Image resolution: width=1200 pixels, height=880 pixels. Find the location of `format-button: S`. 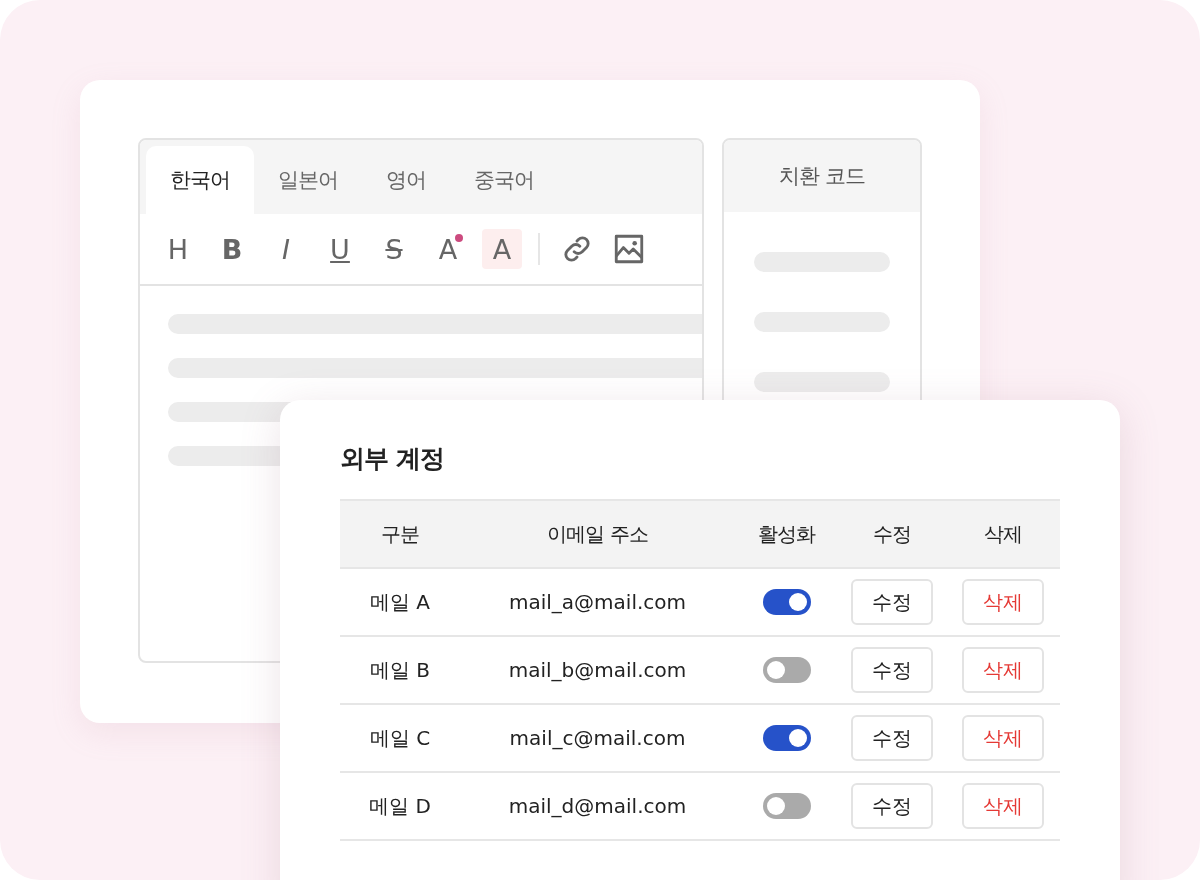

format-button: S is located at coordinates (394, 249).